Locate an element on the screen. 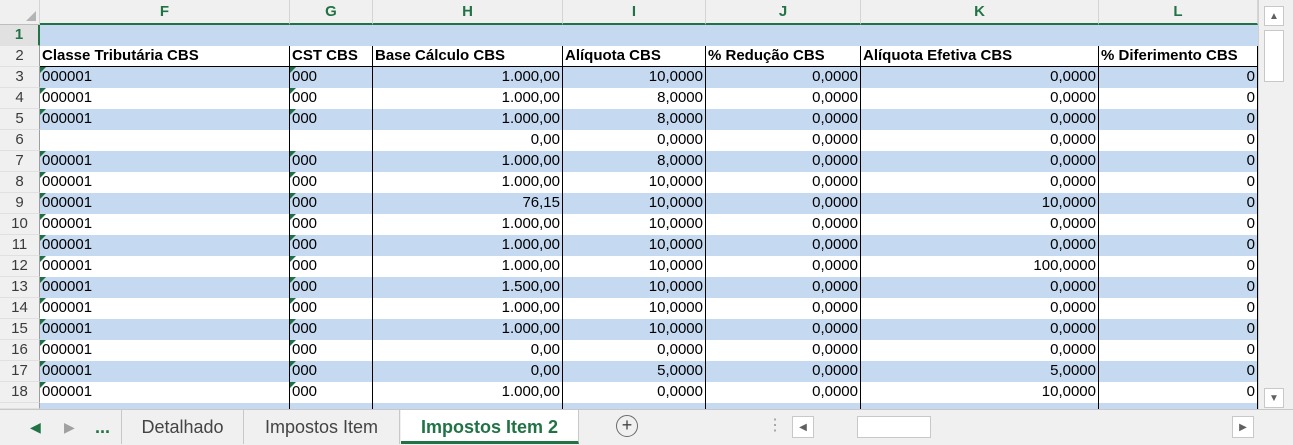  blank-row-band is located at coordinates (649, 35).